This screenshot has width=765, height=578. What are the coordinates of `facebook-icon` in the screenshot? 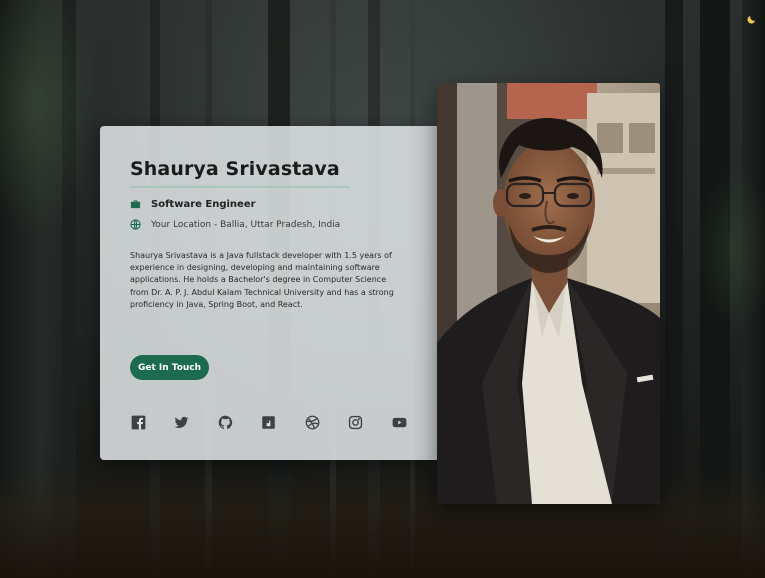 It's located at (138, 422).